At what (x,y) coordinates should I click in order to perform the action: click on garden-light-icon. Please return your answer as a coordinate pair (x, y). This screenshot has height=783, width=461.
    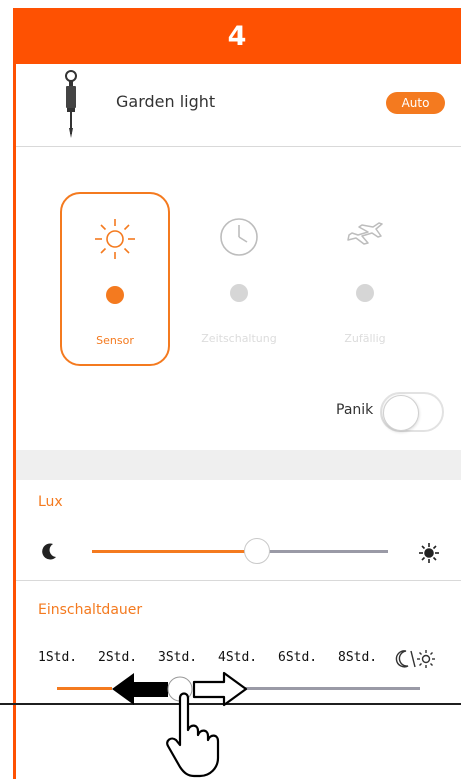
    Looking at the image, I should click on (71, 106).